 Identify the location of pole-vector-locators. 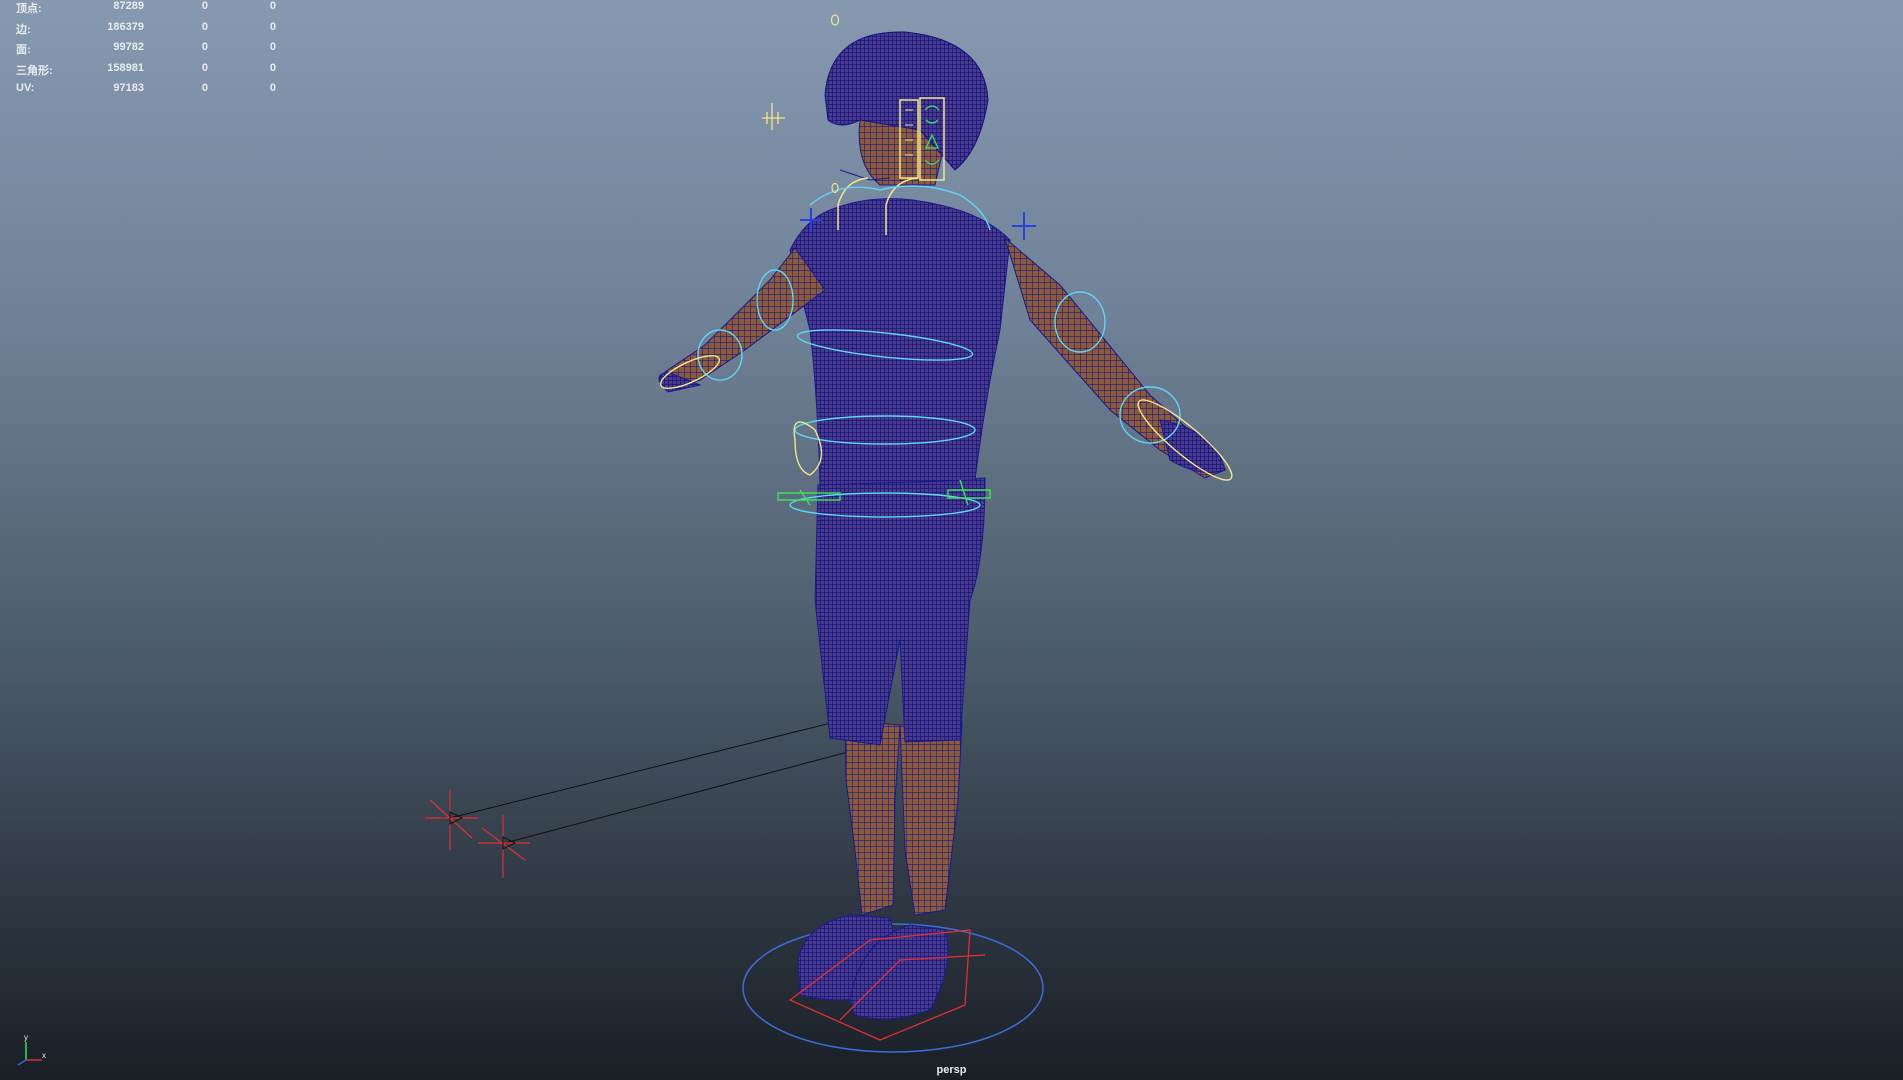
(637, 799).